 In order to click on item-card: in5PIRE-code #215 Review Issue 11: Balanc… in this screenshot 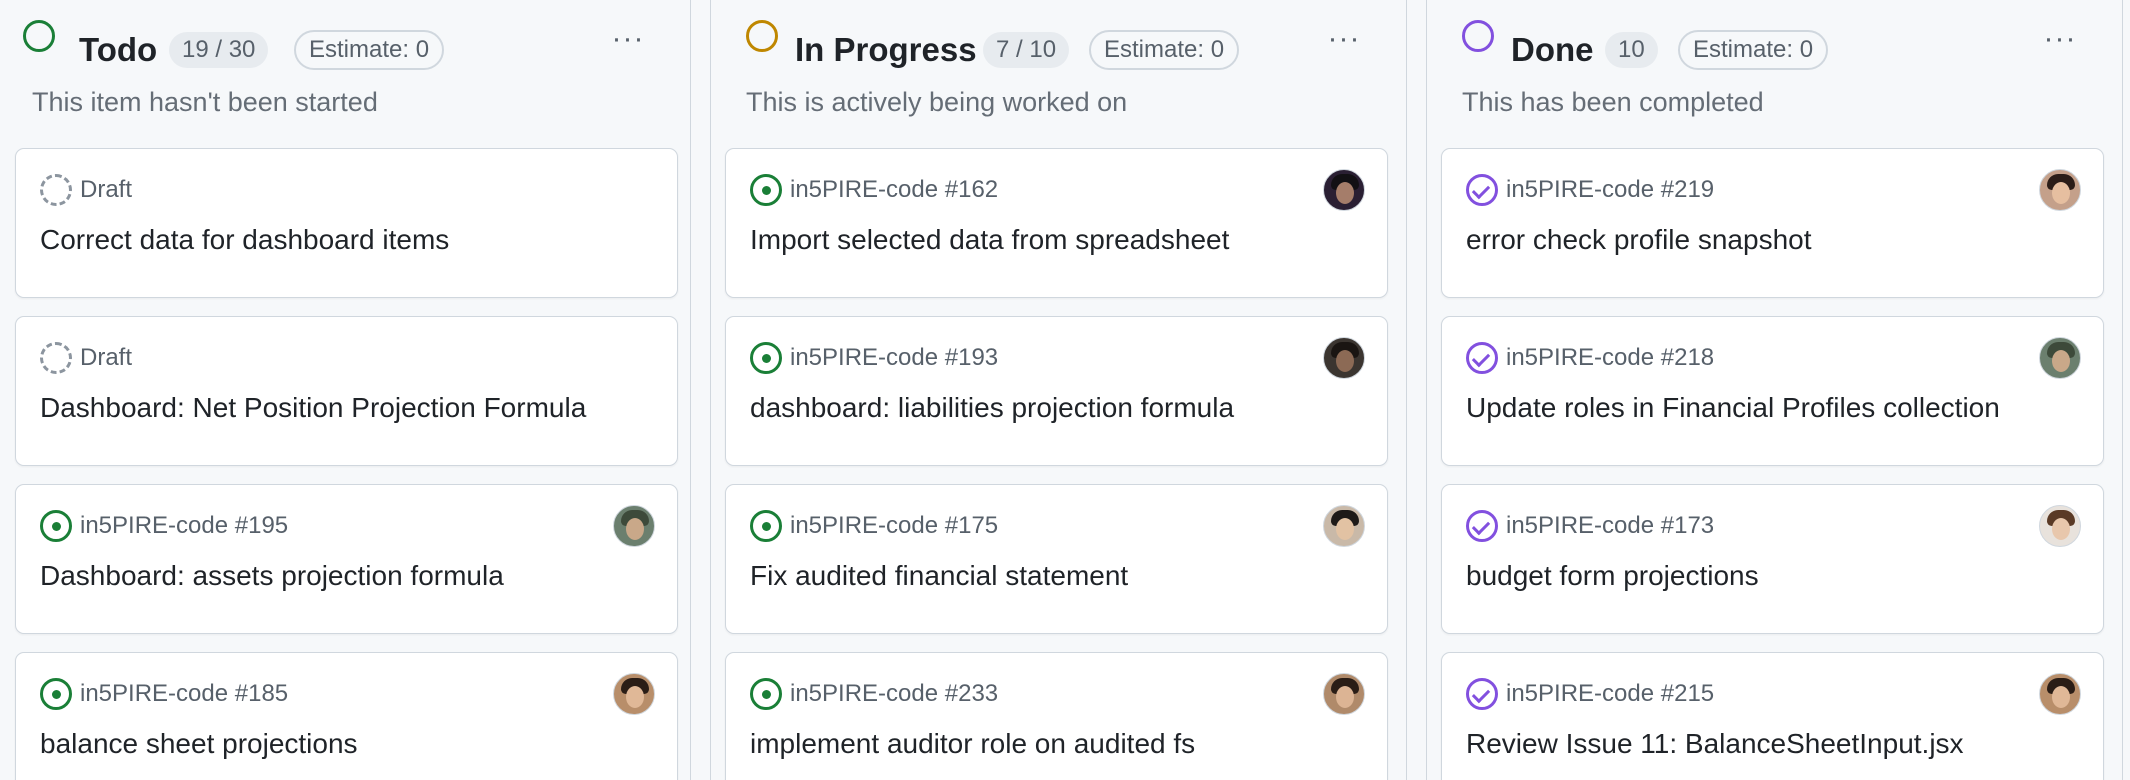, I will do `click(1772, 716)`.